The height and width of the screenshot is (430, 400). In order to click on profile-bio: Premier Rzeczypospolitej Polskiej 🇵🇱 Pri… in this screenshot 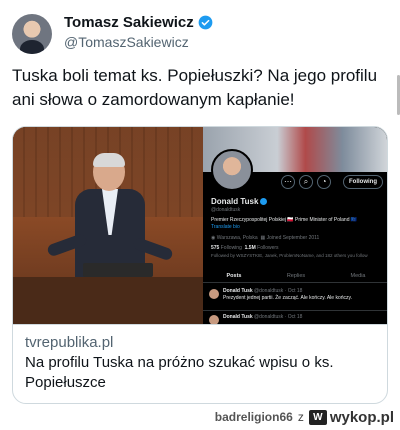, I will do `click(297, 224)`.